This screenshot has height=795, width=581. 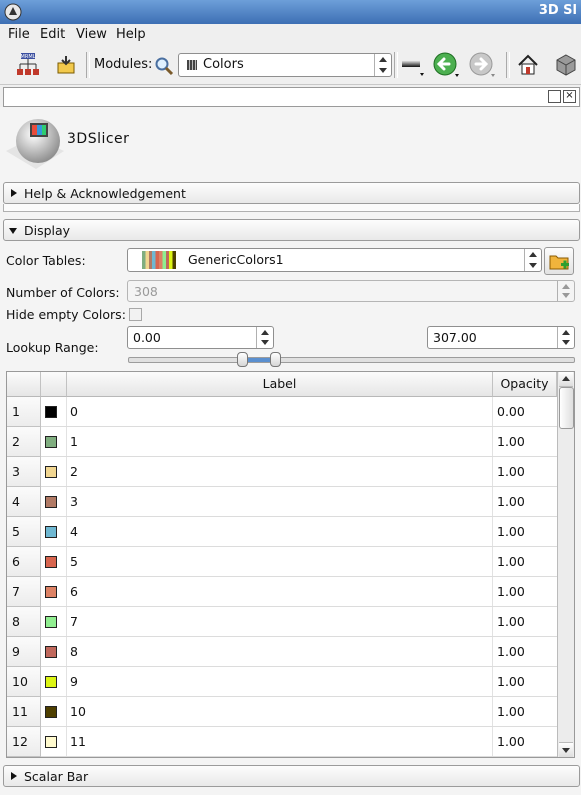 What do you see at coordinates (566, 379) in the screenshot?
I see `scroll-up-button` at bounding box center [566, 379].